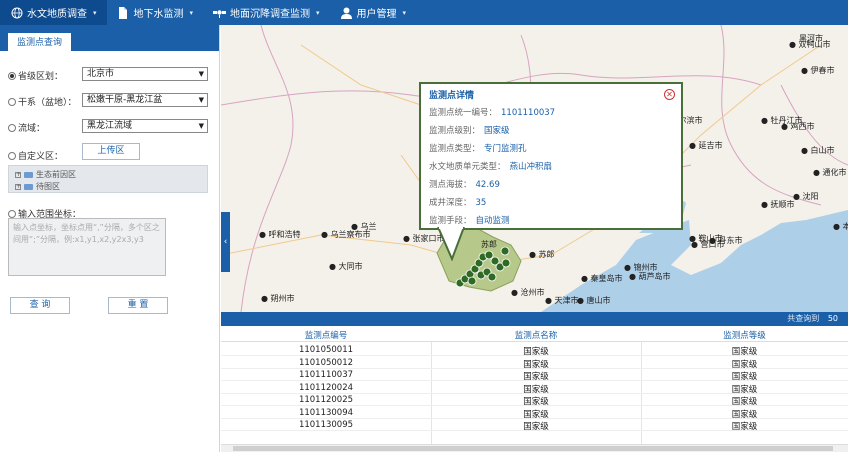 The height and width of the screenshot is (452, 848). I want to click on map-city-label: ● 抚顺市, so click(778, 204).